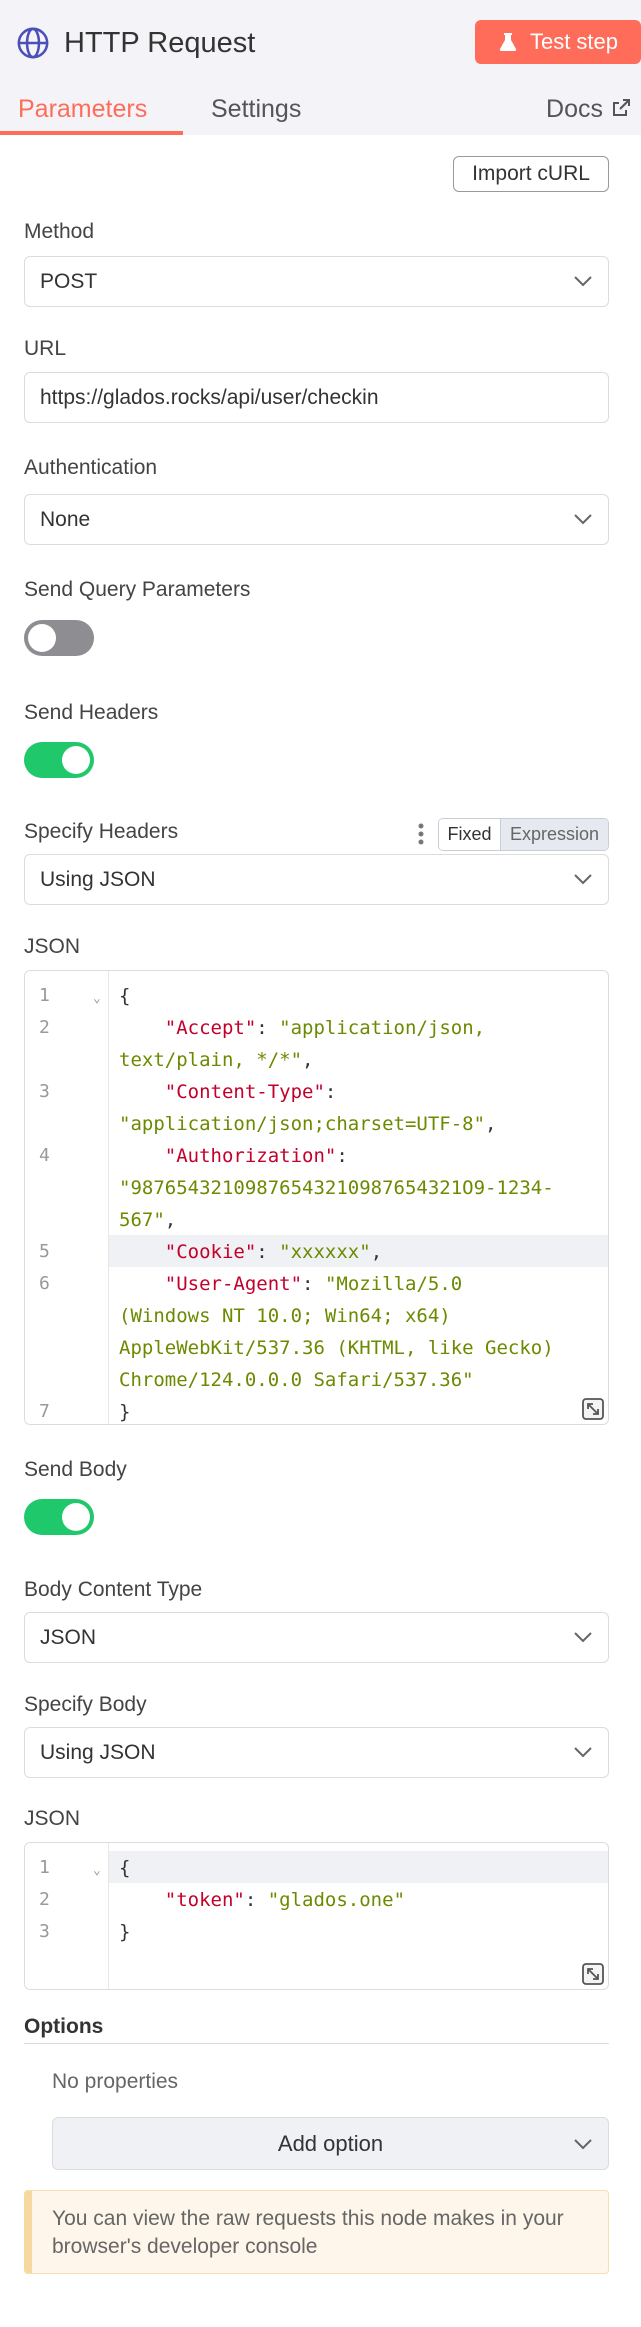 This screenshot has width=641, height=2327. Describe the element at coordinates (316, 519) in the screenshot. I see `authentication-select: None` at that location.